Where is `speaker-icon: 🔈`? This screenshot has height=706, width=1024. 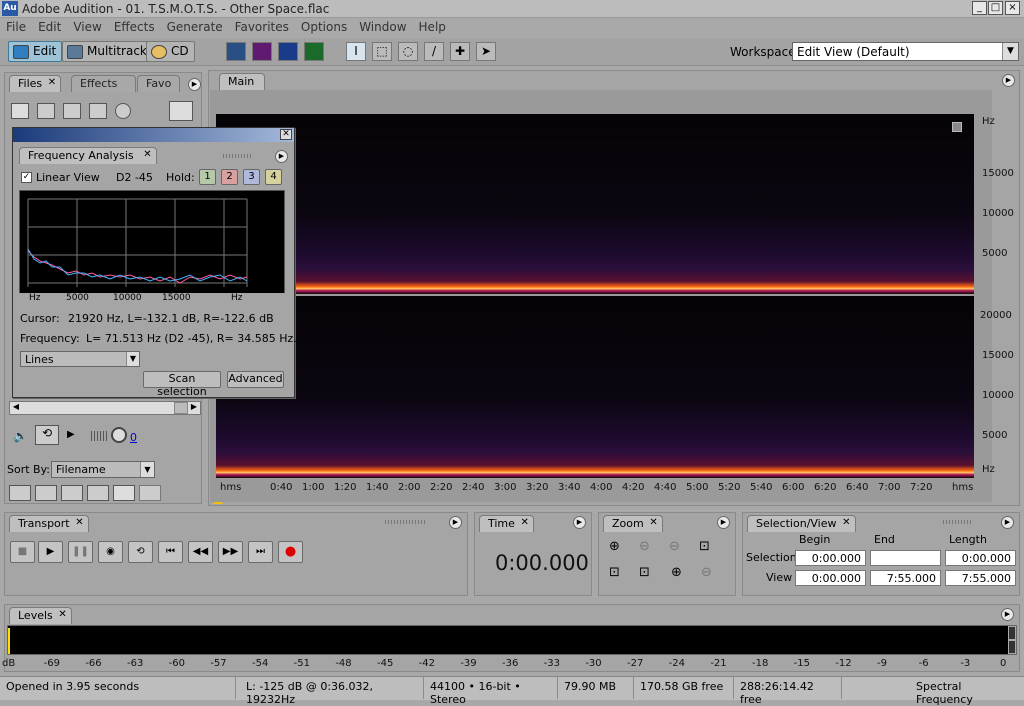
speaker-icon: 🔈 is located at coordinates (20, 436).